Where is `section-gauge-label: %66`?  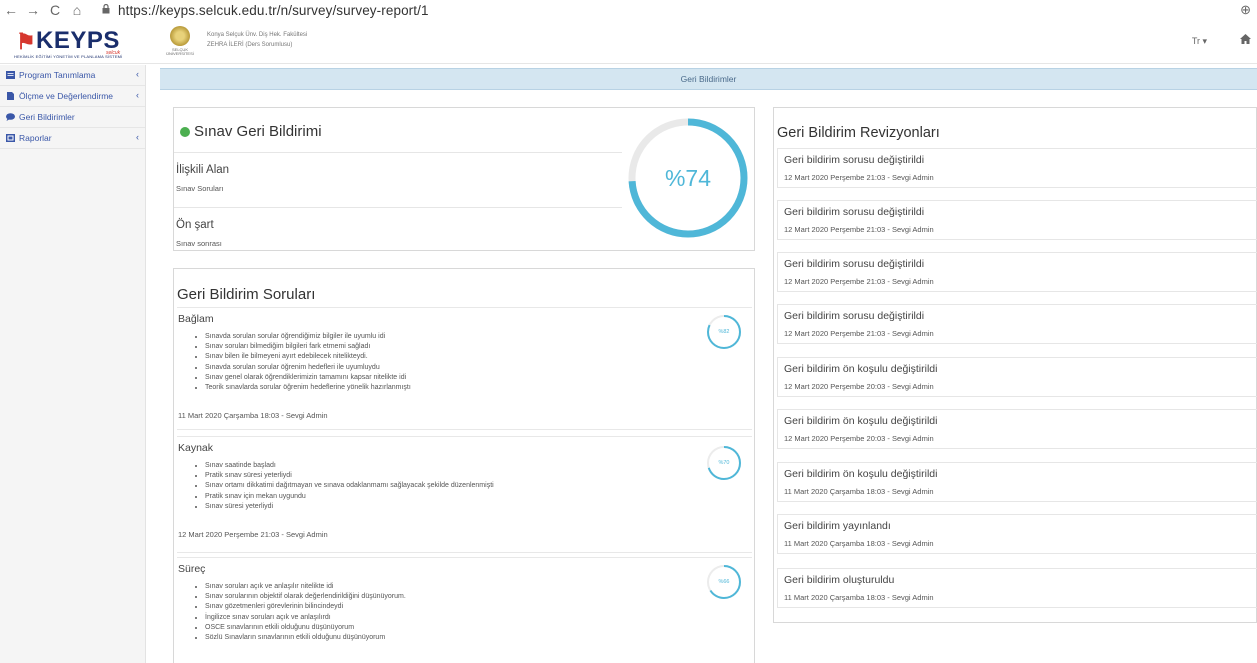
section-gauge-label: %66 is located at coordinates (724, 582).